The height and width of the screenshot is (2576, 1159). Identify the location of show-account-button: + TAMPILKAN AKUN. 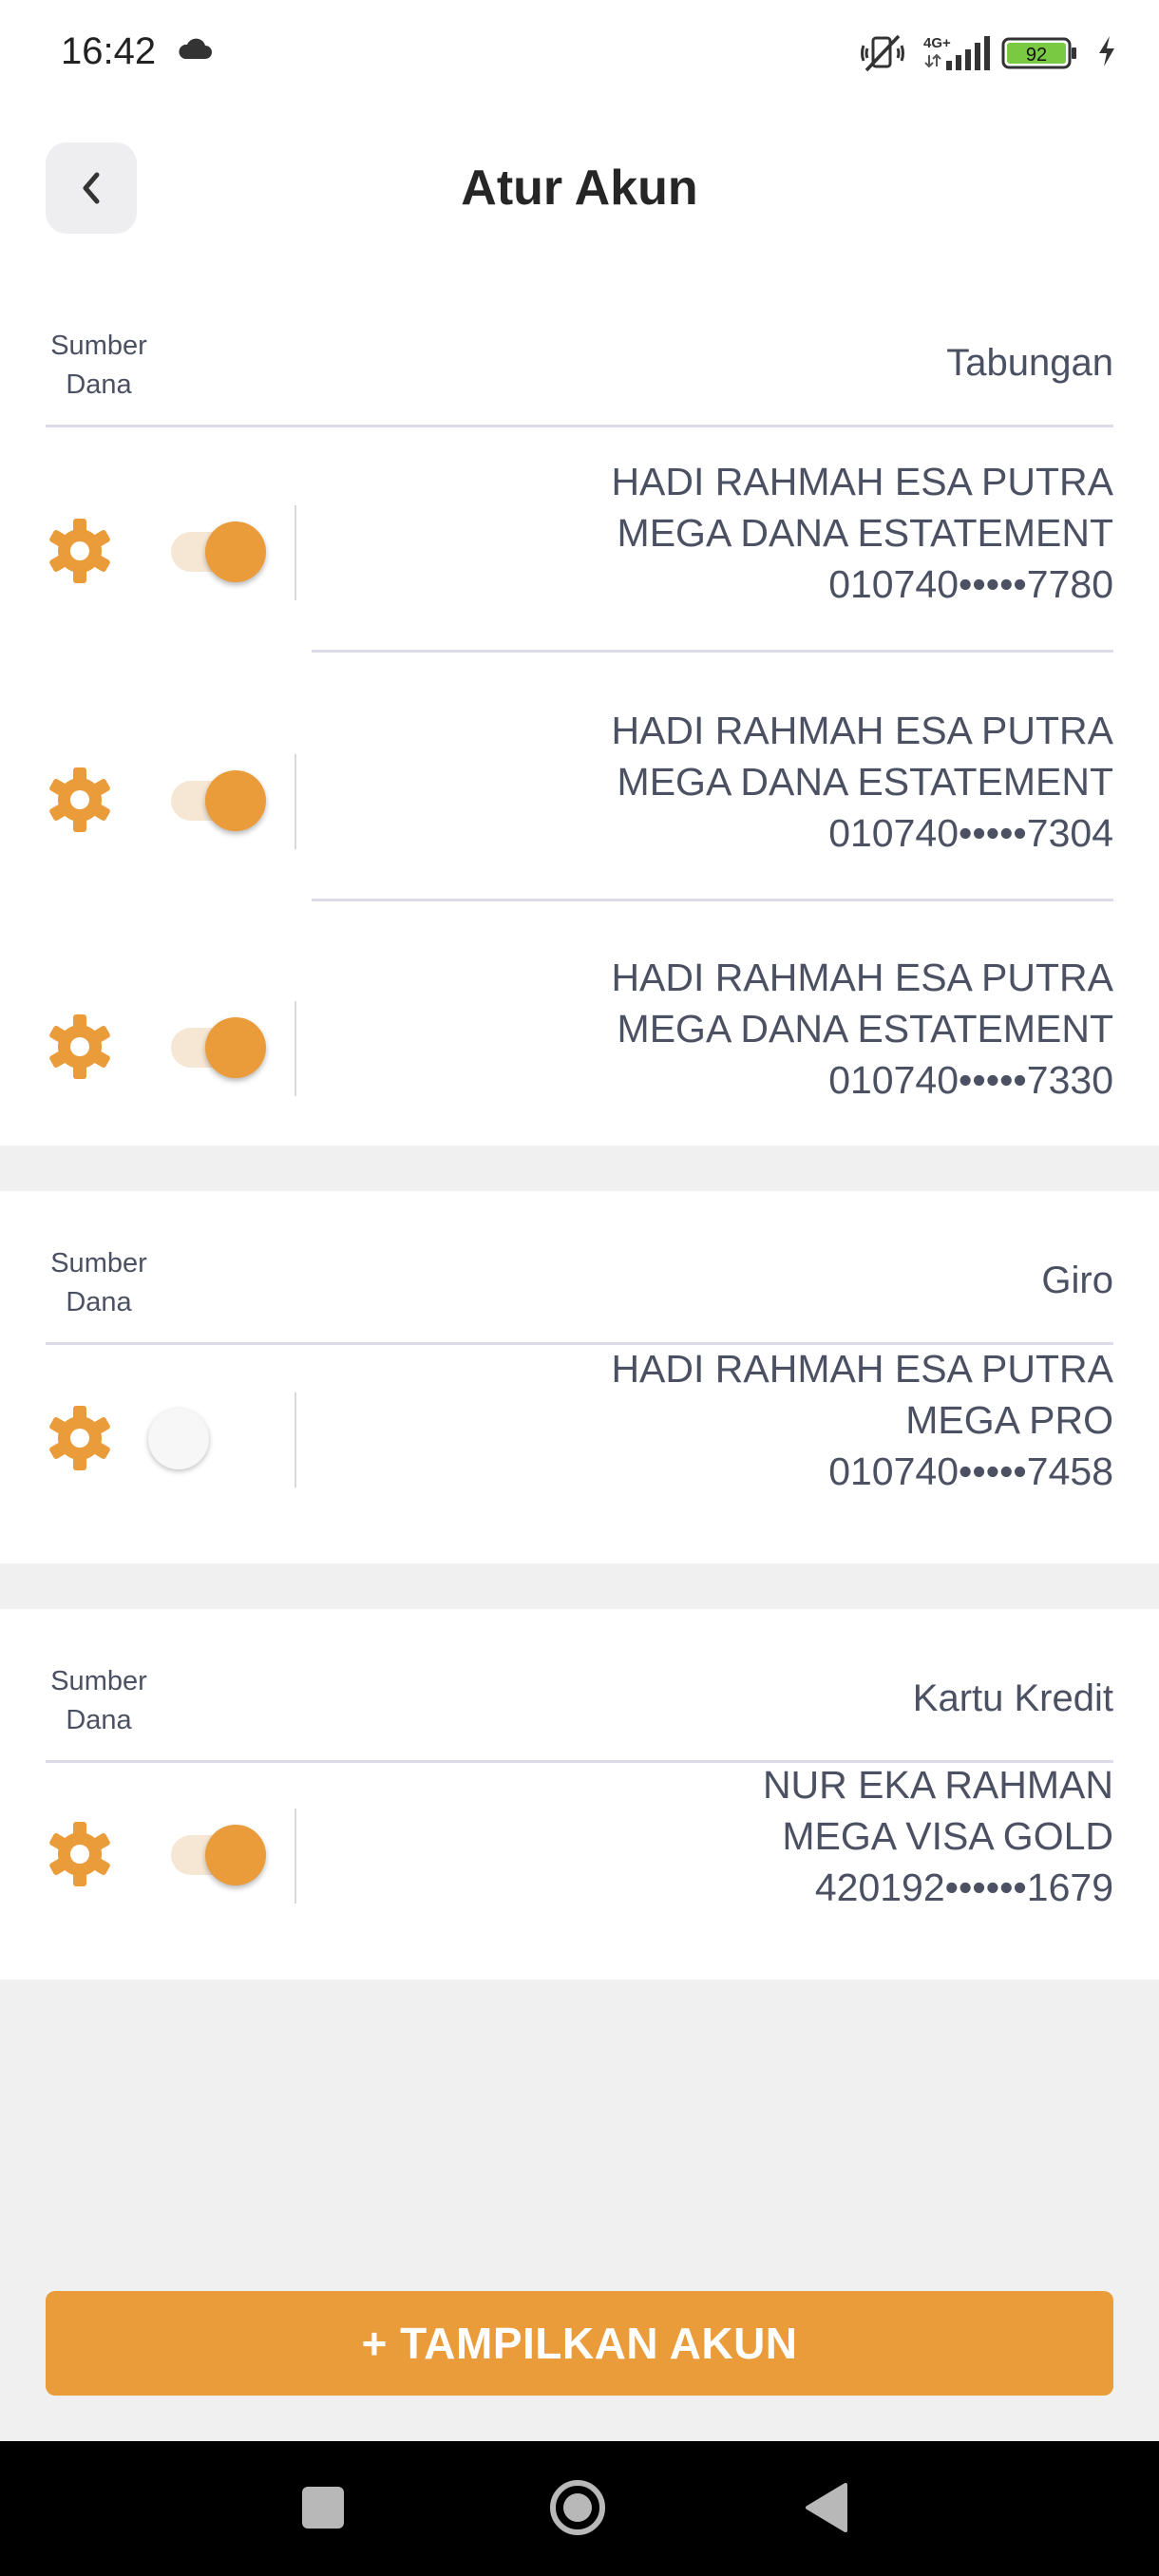
(579, 2343).